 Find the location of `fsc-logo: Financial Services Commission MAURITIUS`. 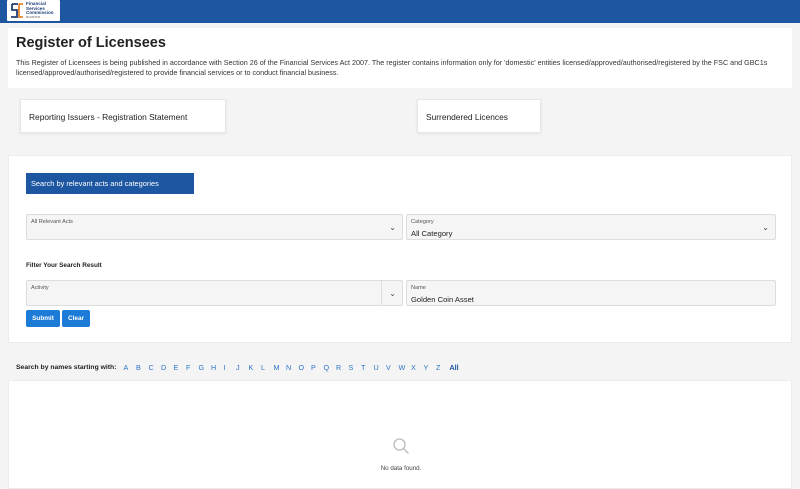

fsc-logo: Financial Services Commission MAURITIUS is located at coordinates (33, 10).